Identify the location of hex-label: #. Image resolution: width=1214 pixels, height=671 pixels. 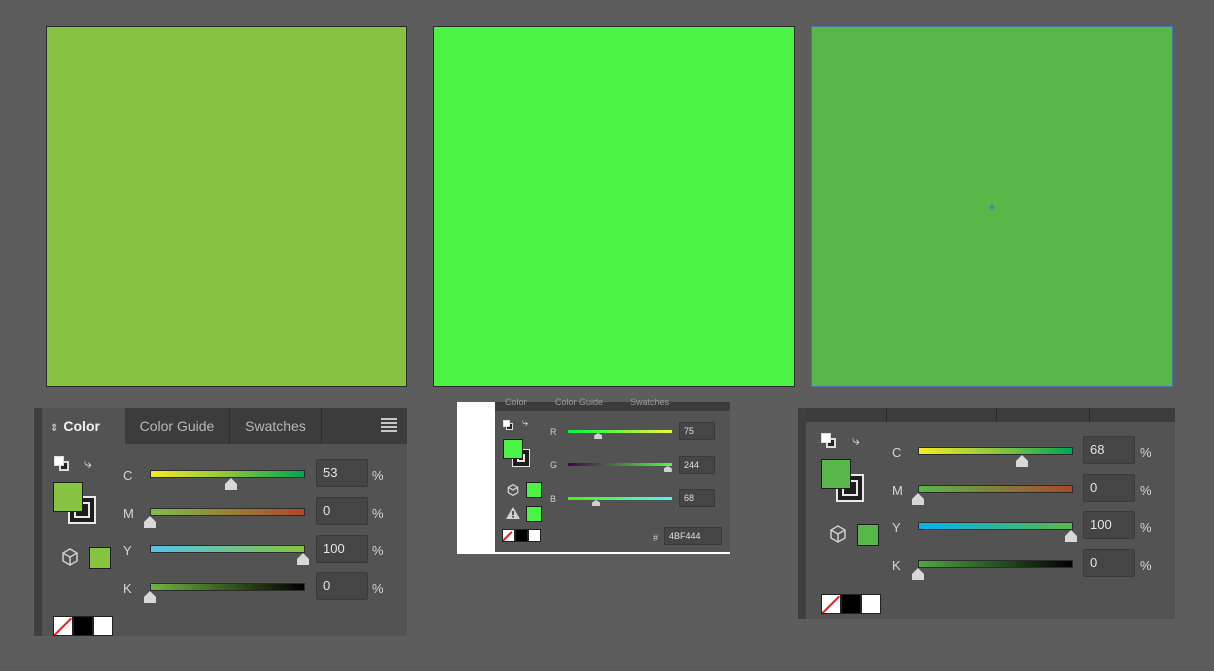
(656, 538).